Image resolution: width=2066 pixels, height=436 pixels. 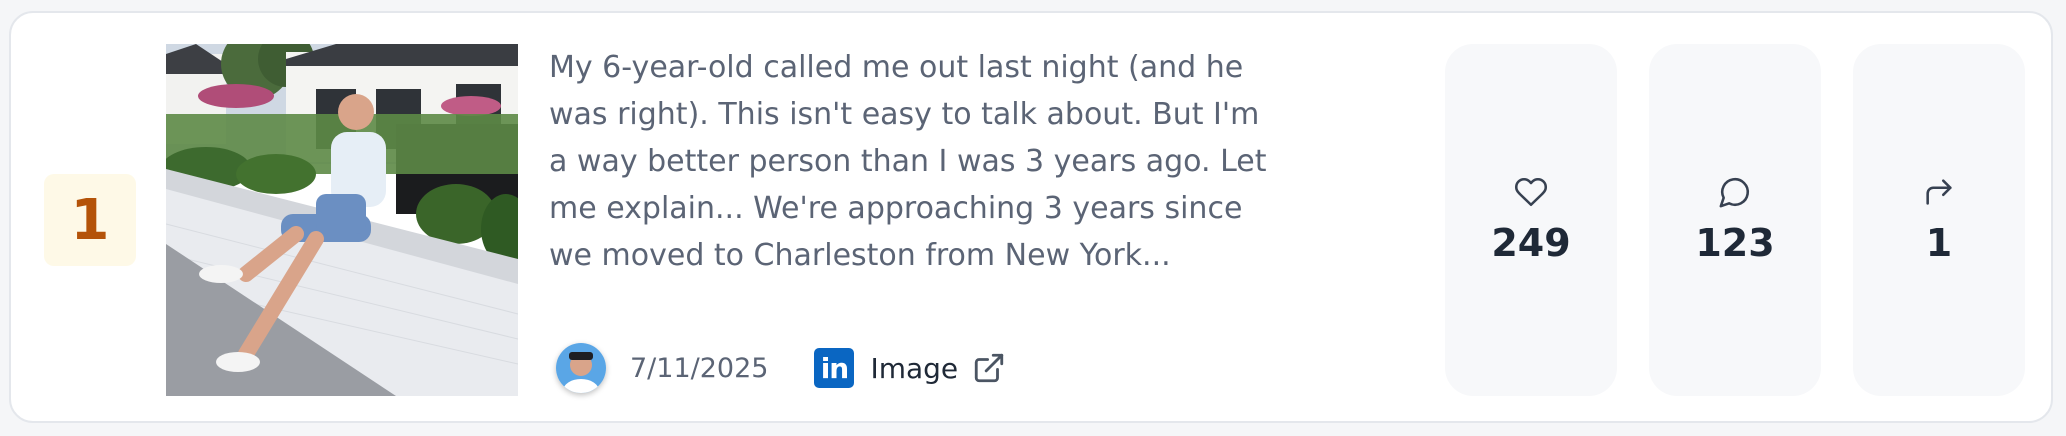 I want to click on external-link-icon, so click(x=989, y=368).